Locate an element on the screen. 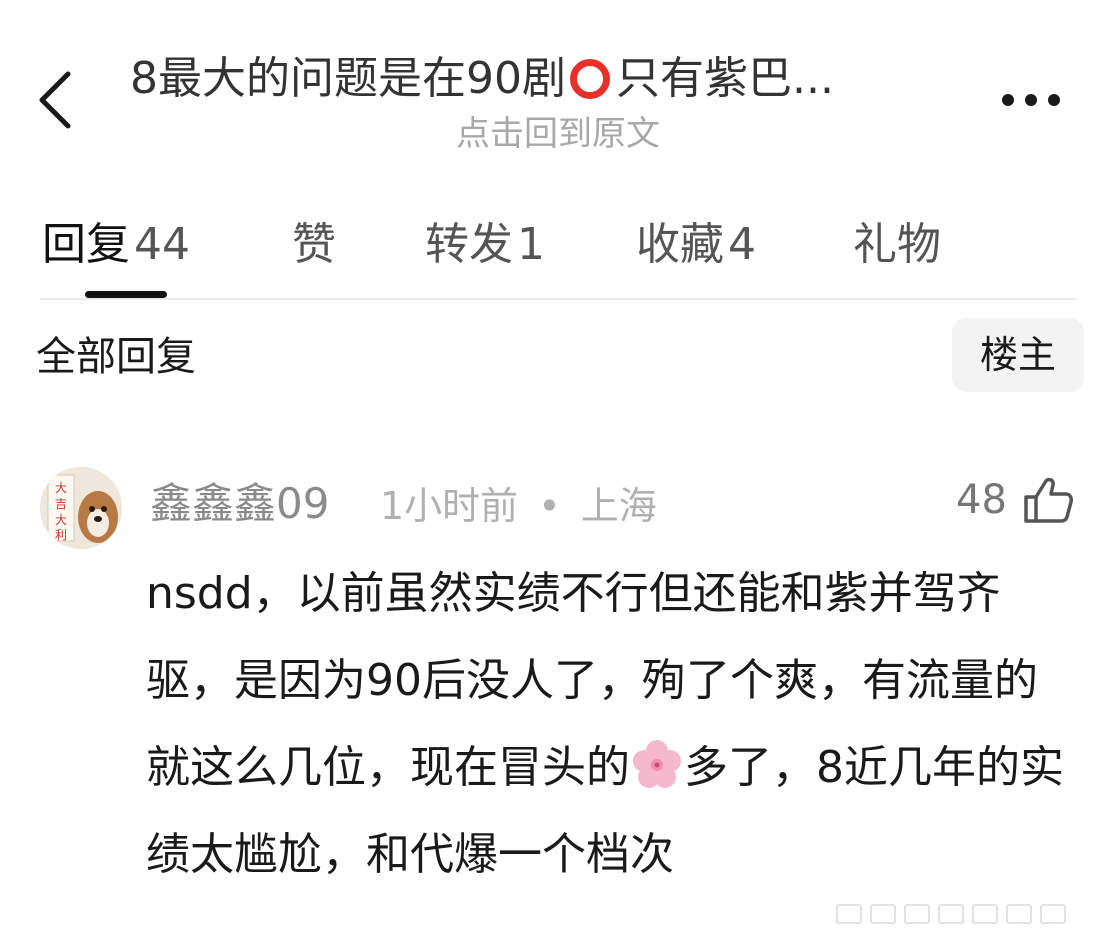 The width and height of the screenshot is (1116, 942). tab-bar: 回复44 赞 转发1 收藏4 礼物 is located at coordinates (558, 252).